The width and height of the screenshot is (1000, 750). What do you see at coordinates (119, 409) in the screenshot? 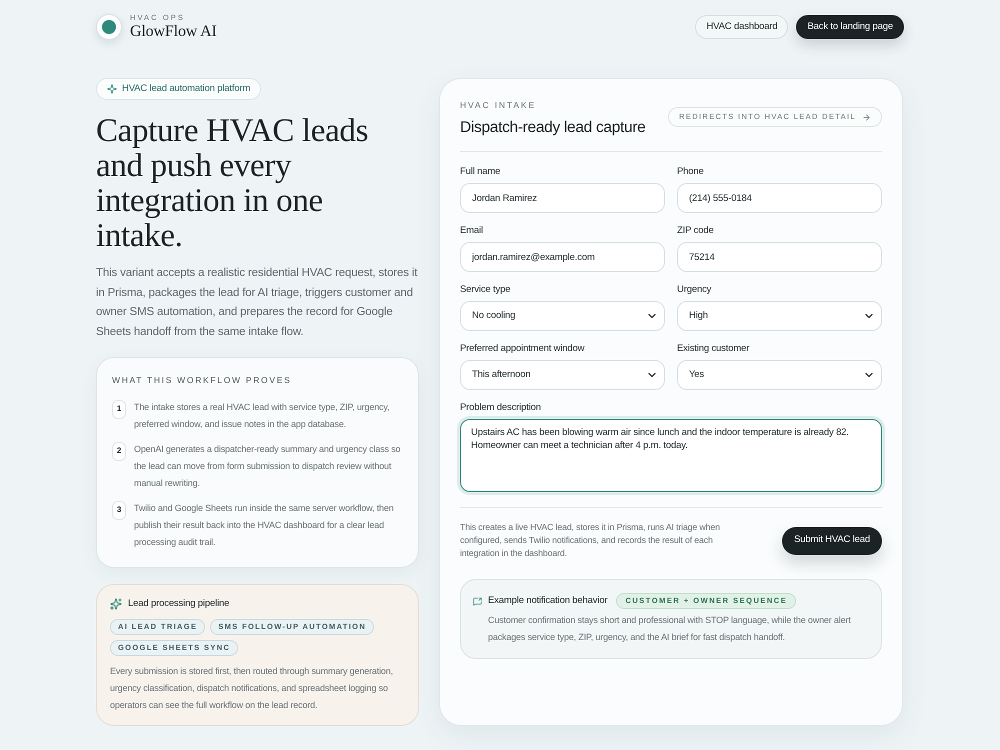
I see `step-number: 1` at bounding box center [119, 409].